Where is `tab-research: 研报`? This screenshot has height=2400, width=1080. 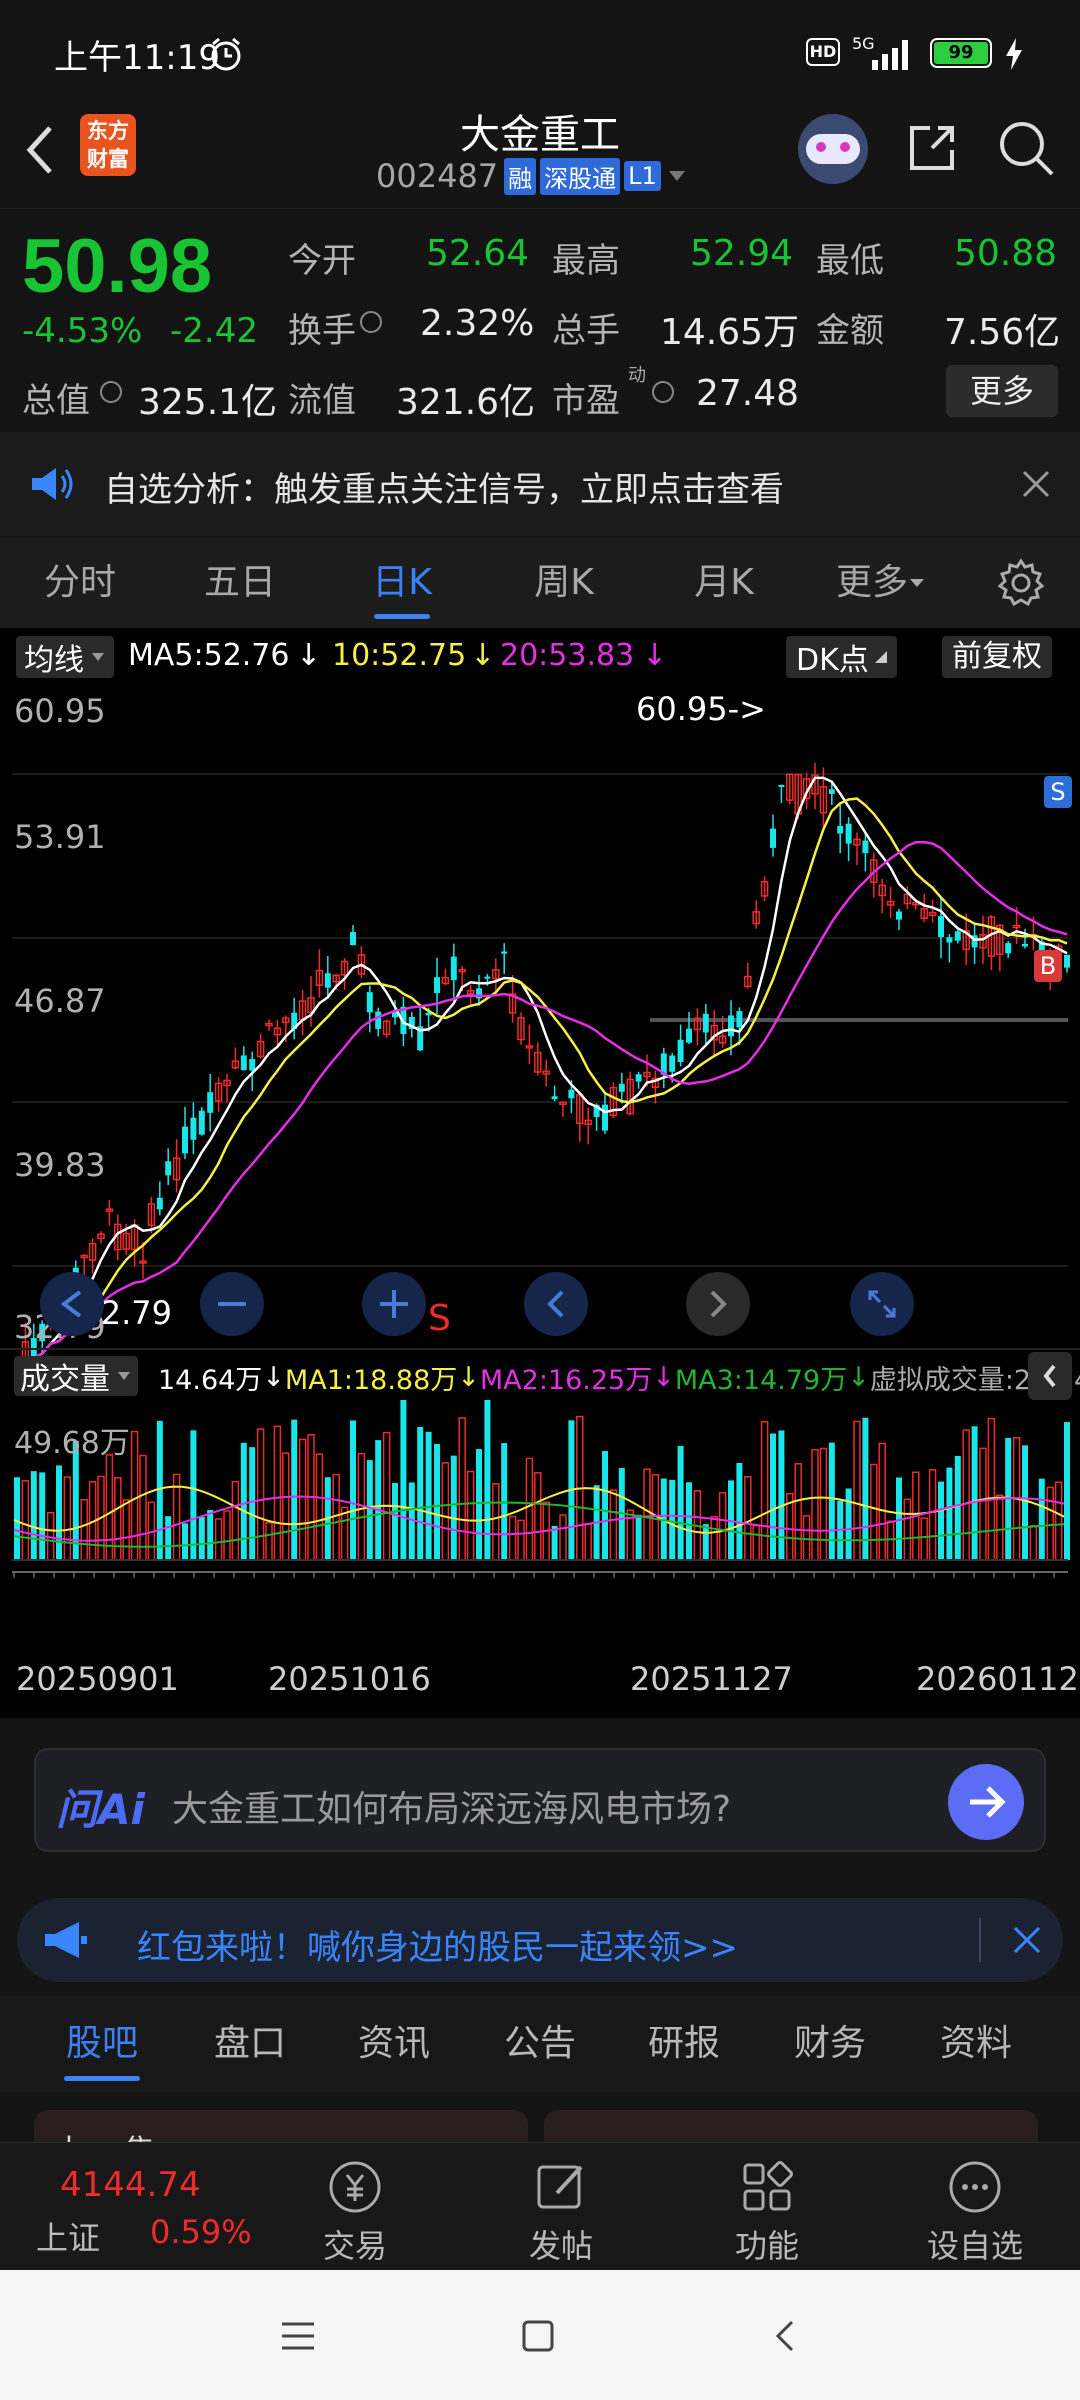 tab-research: 研报 is located at coordinates (684, 2044).